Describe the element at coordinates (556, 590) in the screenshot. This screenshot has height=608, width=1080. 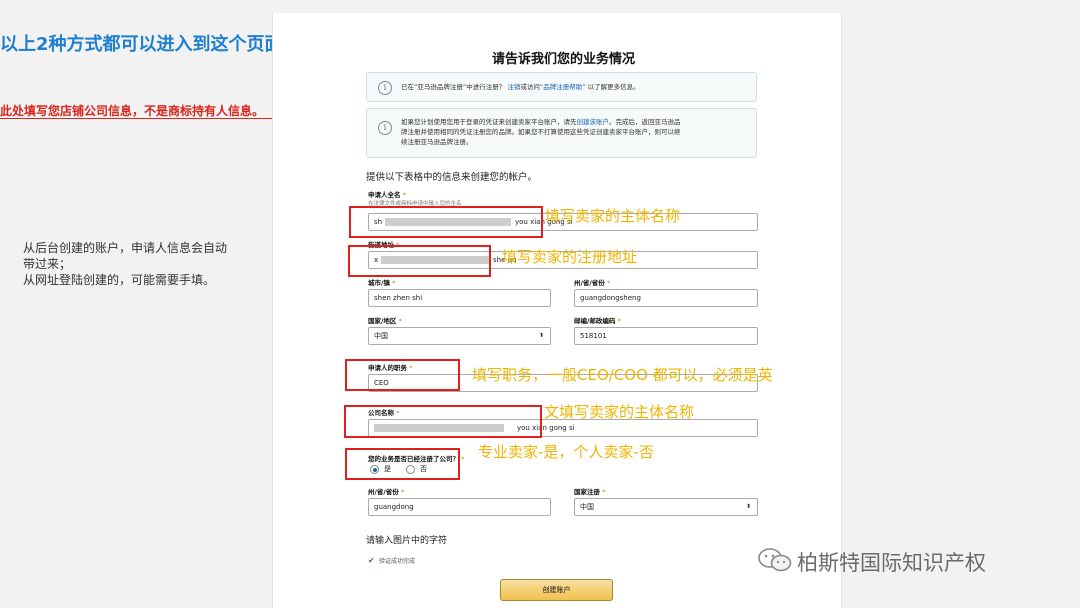
I see `create-account-button: 创建账户` at that location.